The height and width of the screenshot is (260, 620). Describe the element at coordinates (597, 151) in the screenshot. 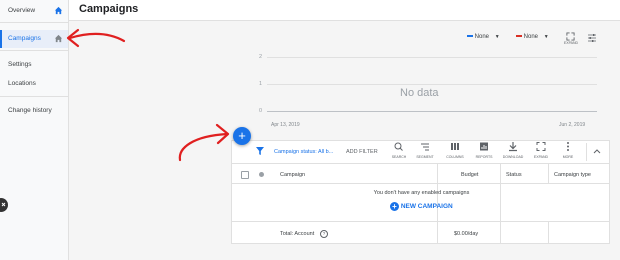

I see `chevron-up-icon` at that location.